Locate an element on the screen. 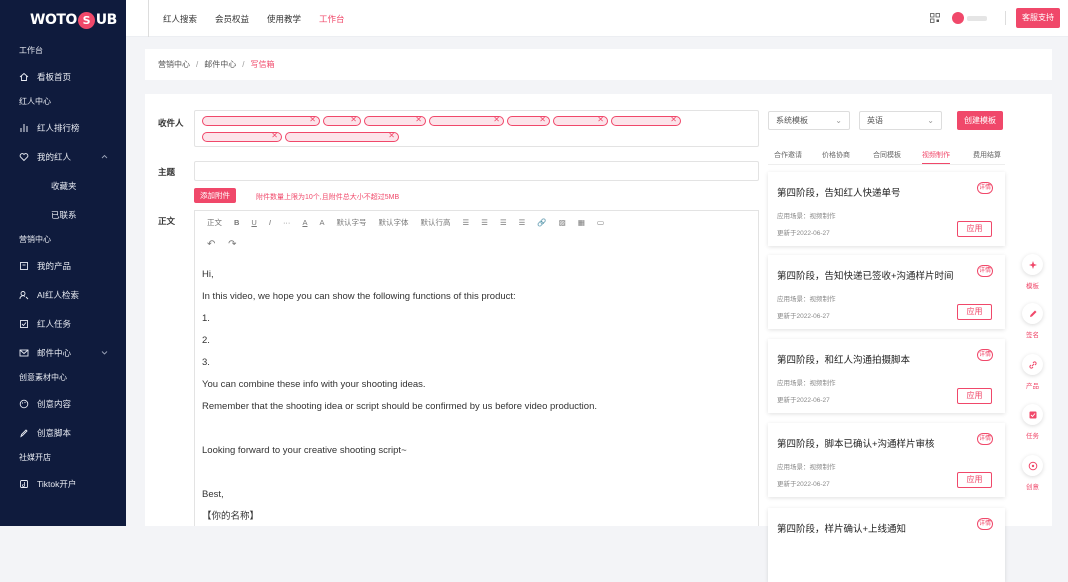 Image resolution: width=1068 pixels, height=582 pixels. undo-icon: ↶ is located at coordinates (211, 244).